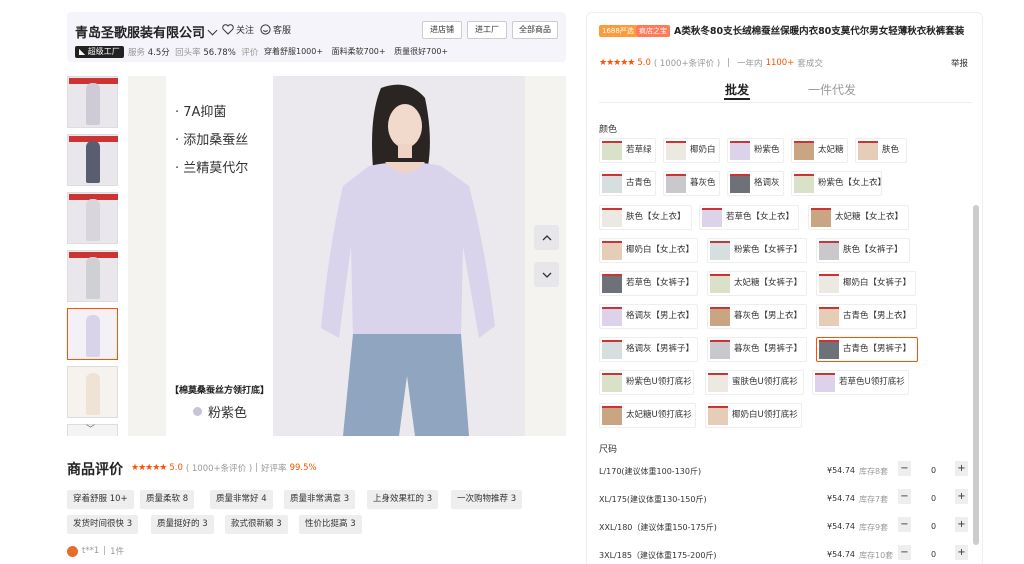 Image resolution: width=1024 pixels, height=564 pixels. What do you see at coordinates (212, 140) in the screenshot?
I see `feature-text: · 添加桑蚕丝` at bounding box center [212, 140].